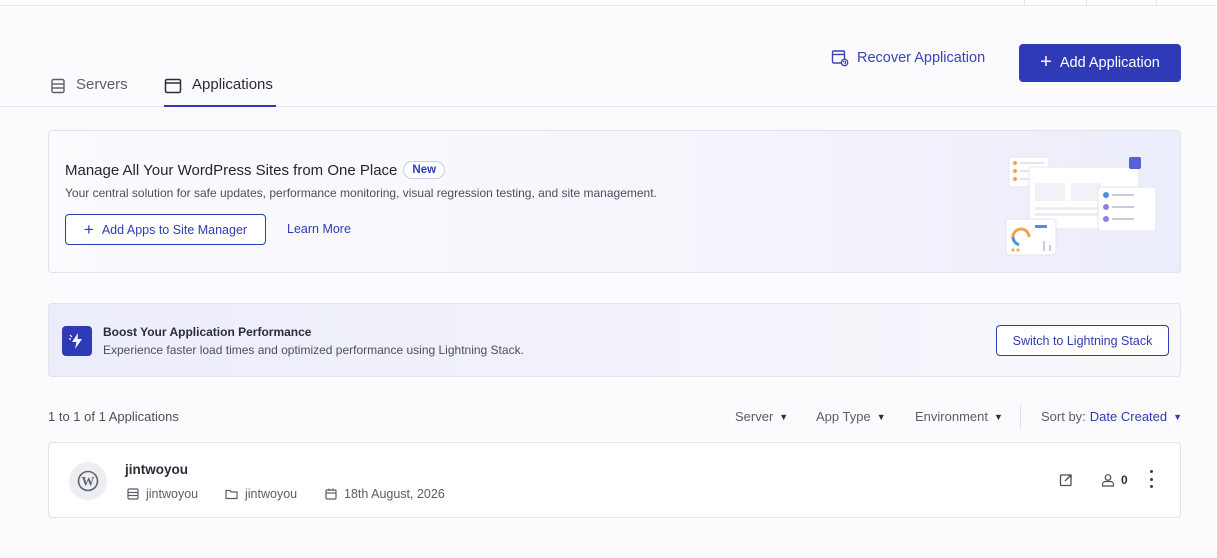 This screenshot has height=558, width=1217. Describe the element at coordinates (207, 332) in the screenshot. I see `boost-title: Boost Your Application Performance` at that location.